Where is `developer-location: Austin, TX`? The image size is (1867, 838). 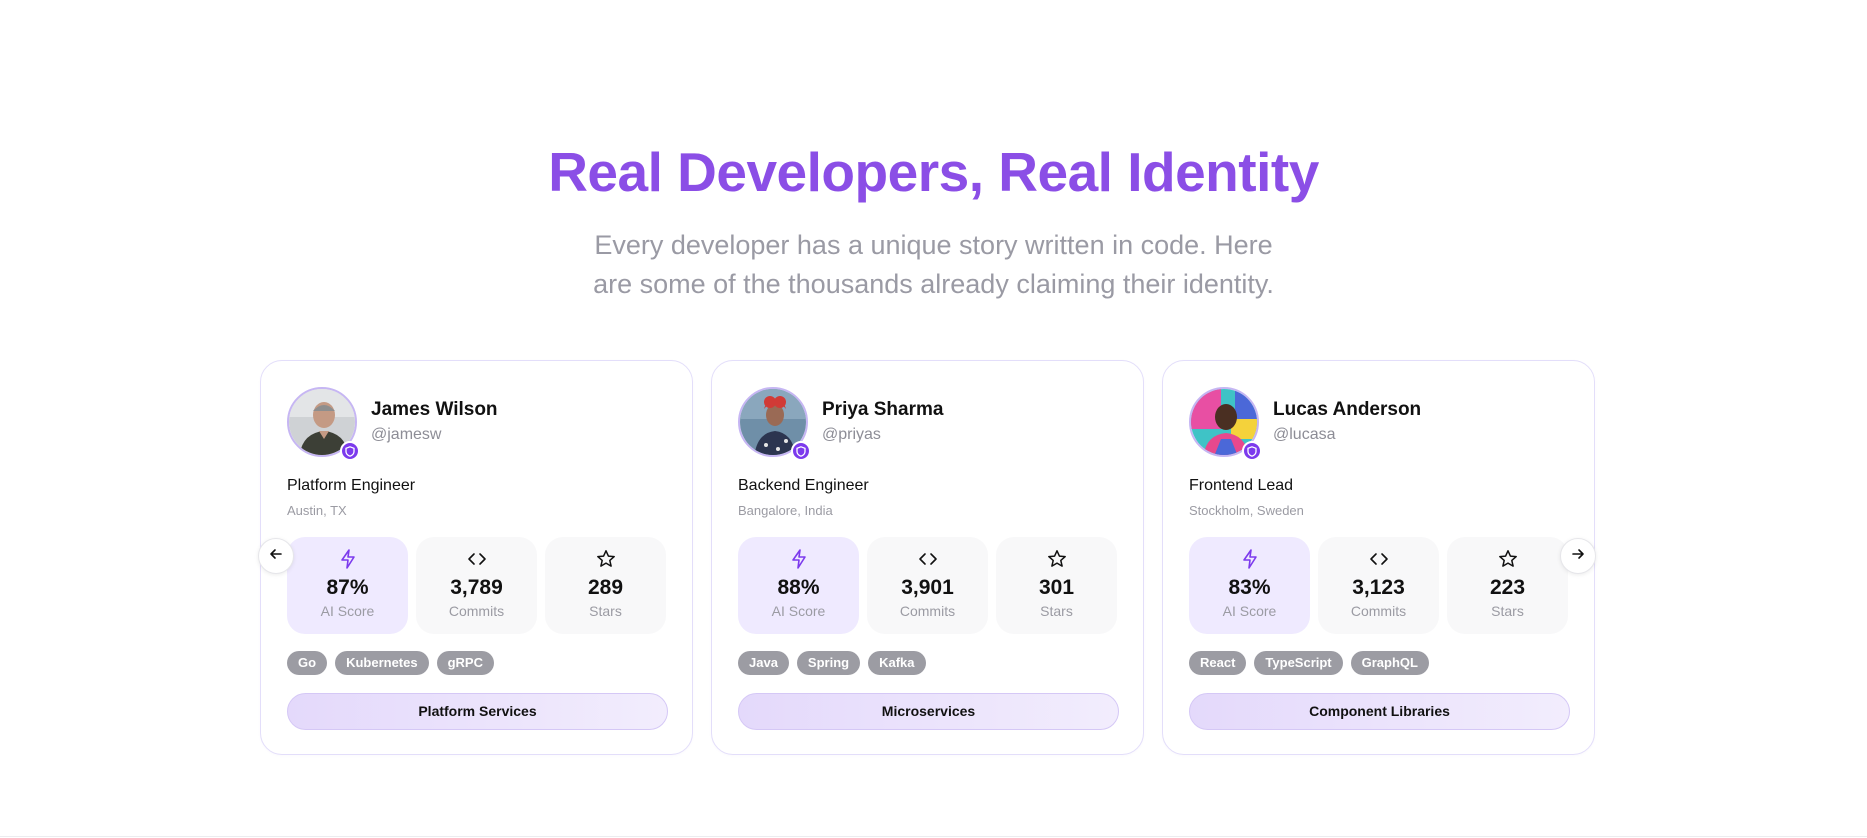 developer-location: Austin, TX is located at coordinates (317, 510).